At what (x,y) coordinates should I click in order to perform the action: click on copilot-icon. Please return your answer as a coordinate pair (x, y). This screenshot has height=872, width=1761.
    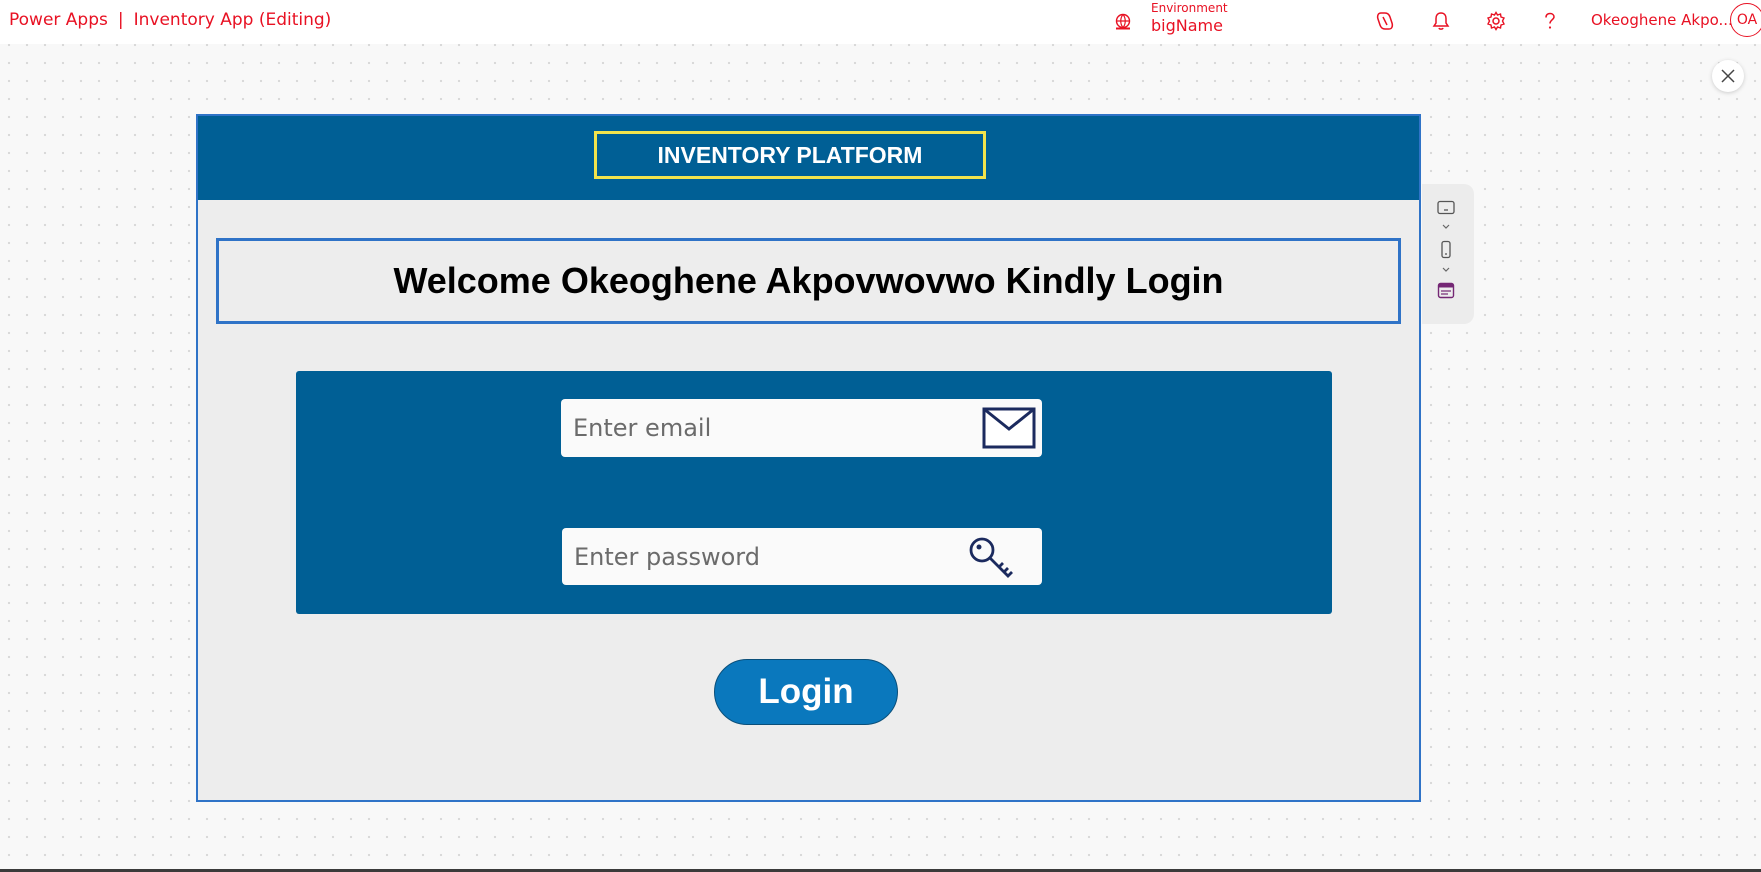
    Looking at the image, I should click on (1385, 21).